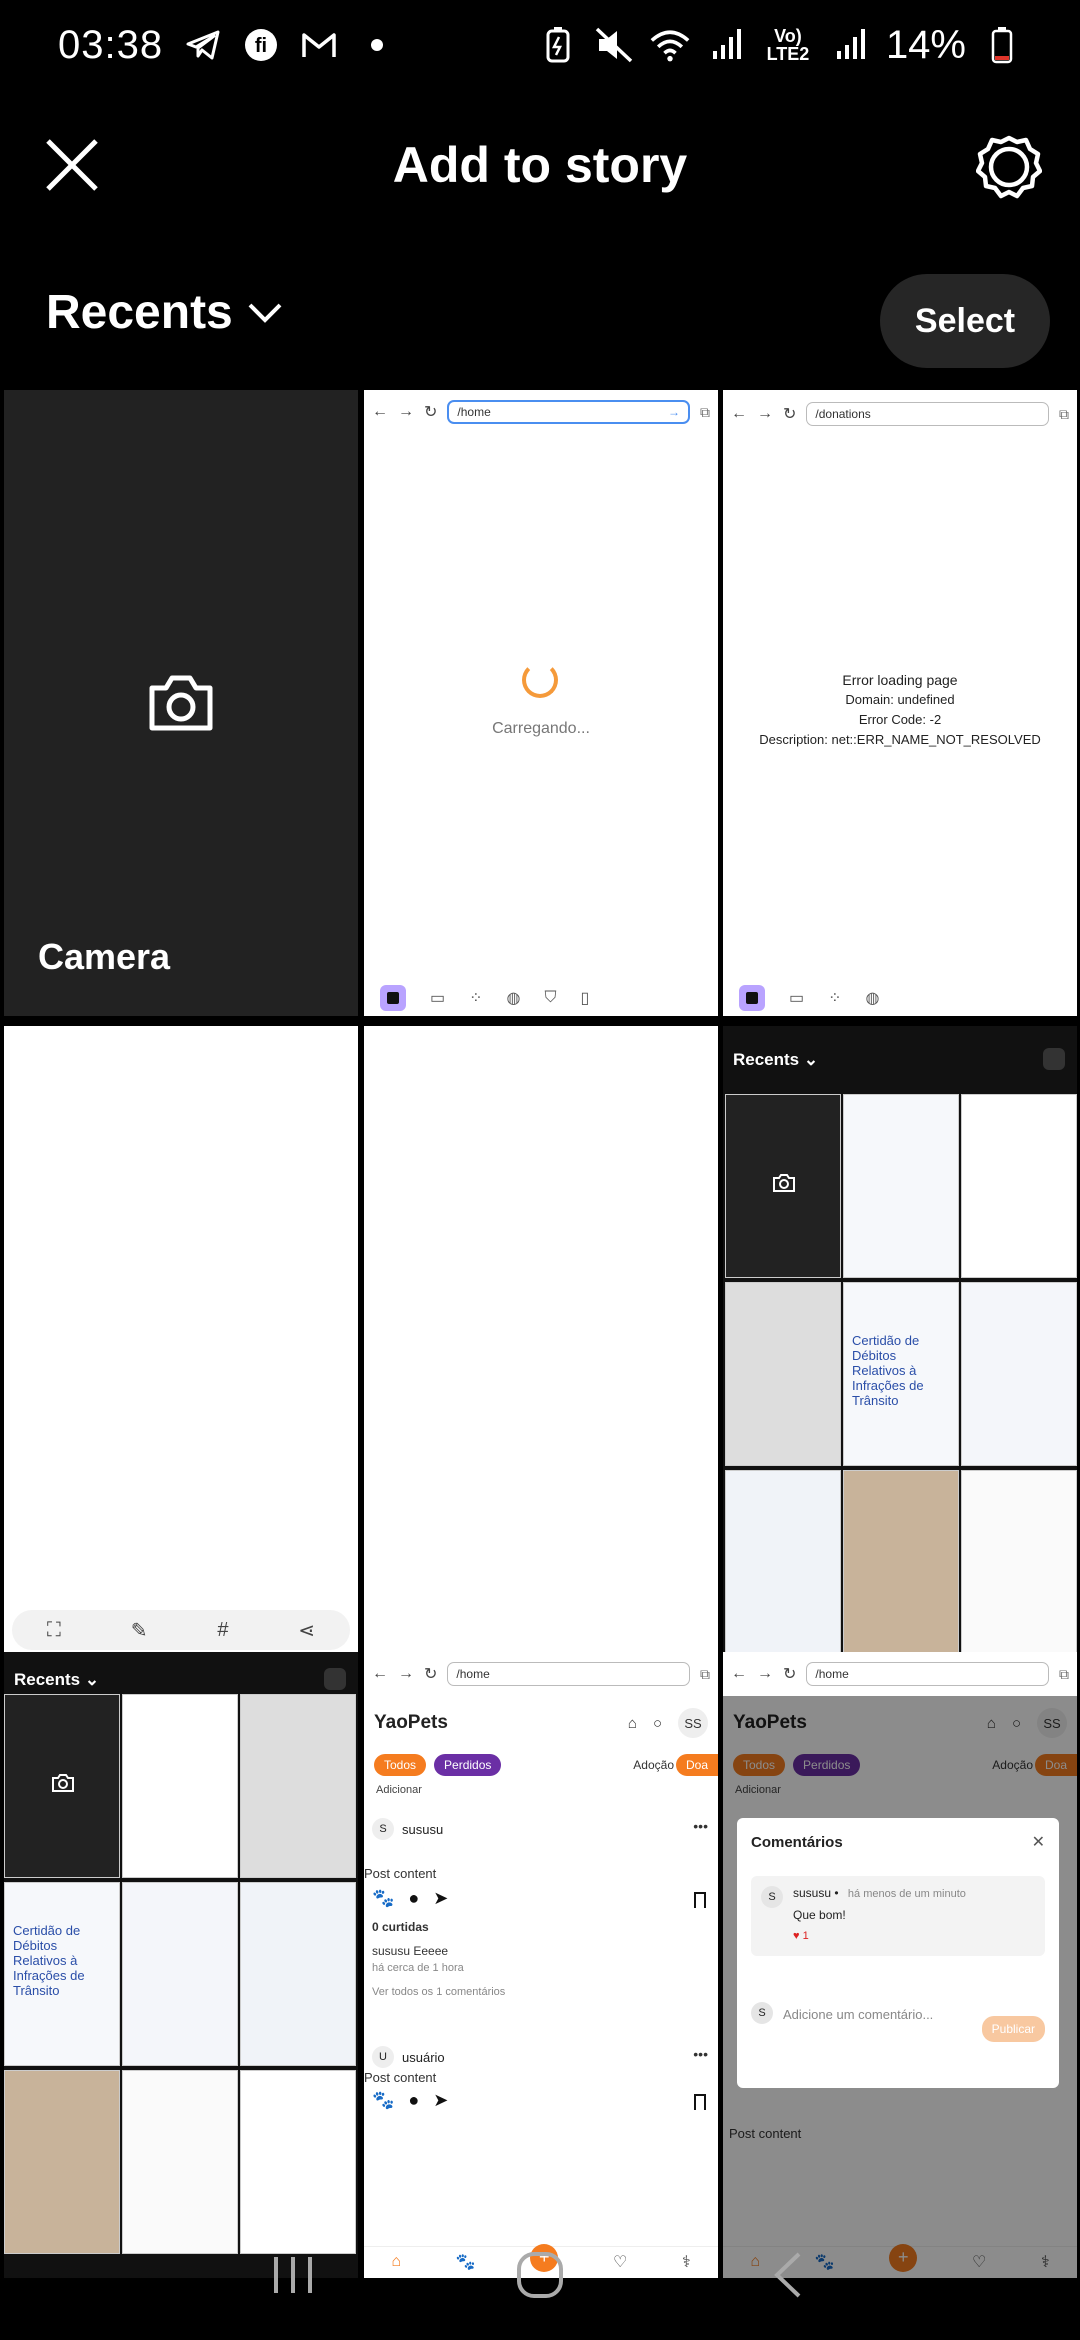 The width and height of the screenshot is (1080, 2340). Describe the element at coordinates (843, 414) in the screenshot. I see `url-text: /donations` at that location.